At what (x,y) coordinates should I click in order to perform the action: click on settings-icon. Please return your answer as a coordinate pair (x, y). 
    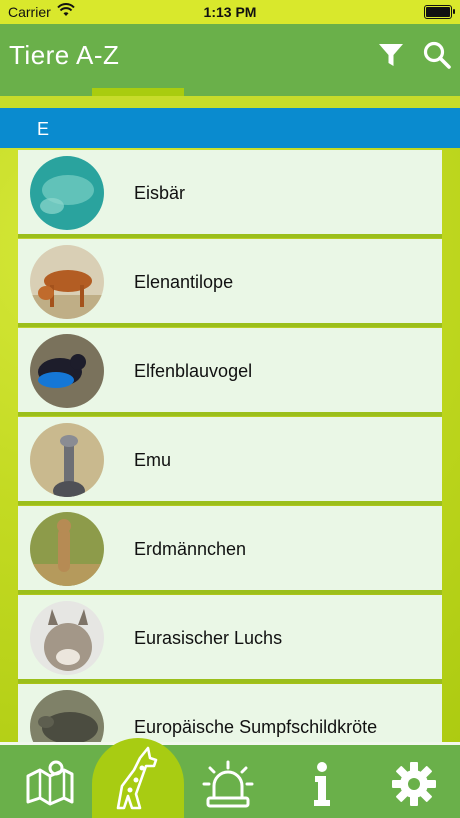
    Looking at the image, I should click on (414, 784).